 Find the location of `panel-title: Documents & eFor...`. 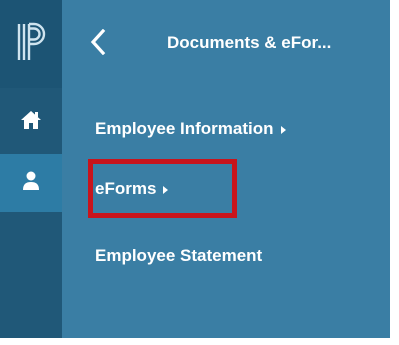

panel-title: Documents & eFor... is located at coordinates (249, 42).